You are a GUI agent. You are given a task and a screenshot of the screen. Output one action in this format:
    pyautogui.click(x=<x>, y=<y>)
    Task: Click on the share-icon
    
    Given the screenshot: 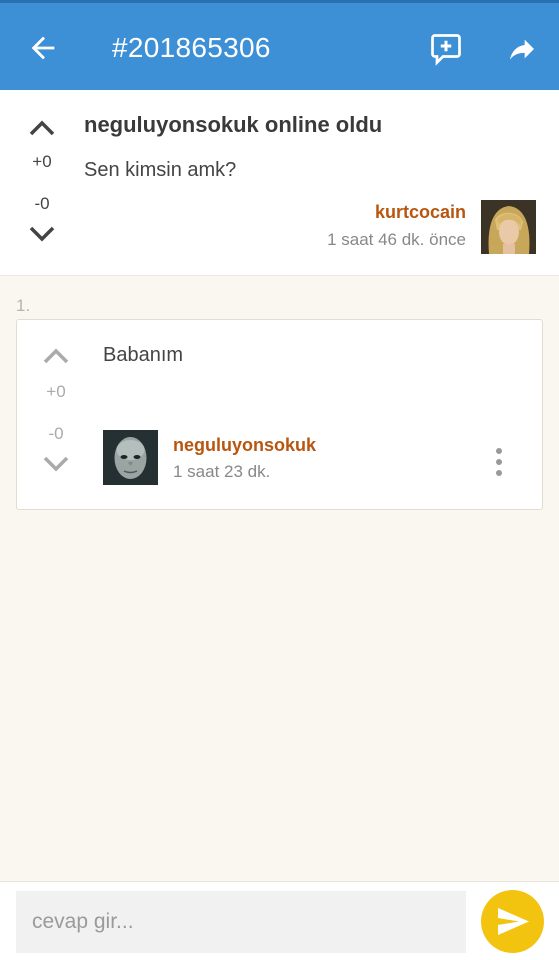 What is the action you would take?
    pyautogui.click(x=522, y=49)
    